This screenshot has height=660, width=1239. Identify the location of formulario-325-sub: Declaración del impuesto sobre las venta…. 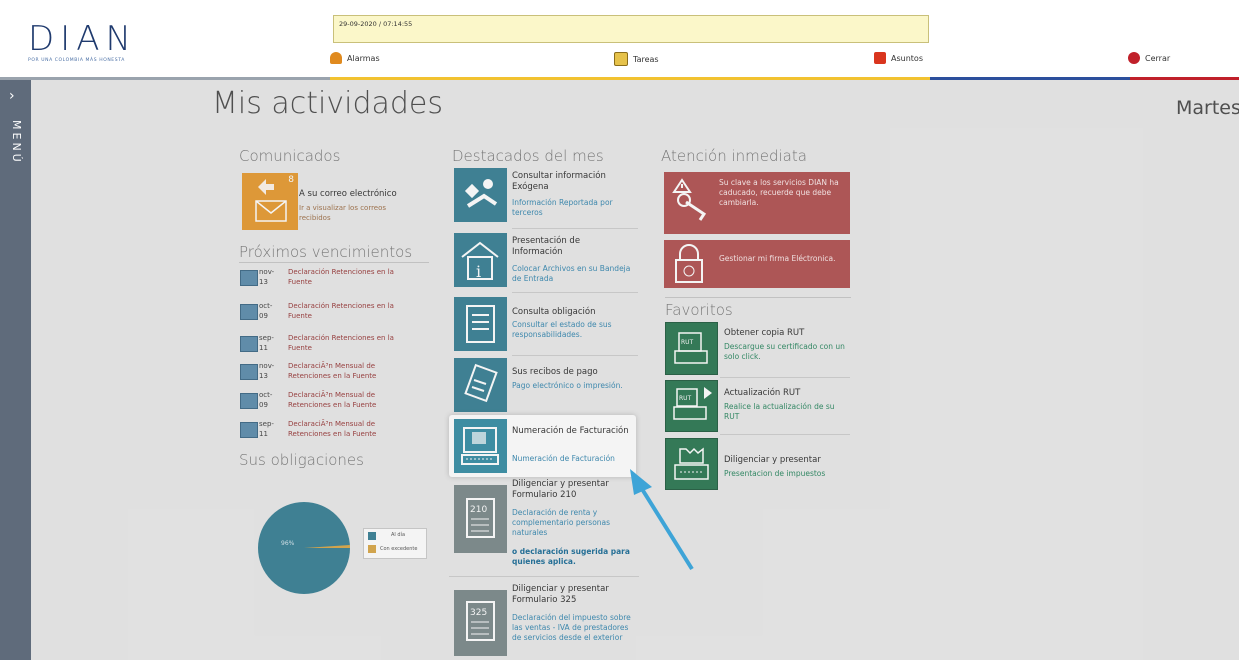
(572, 628).